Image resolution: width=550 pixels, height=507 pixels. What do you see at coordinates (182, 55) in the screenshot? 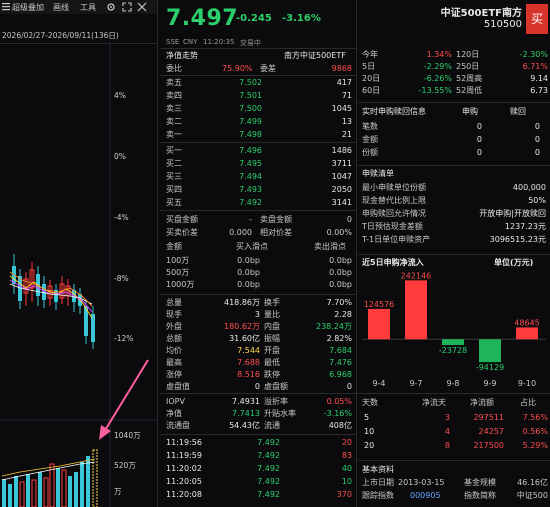
I see `nav-trend-tab: 净值走势` at bounding box center [182, 55].